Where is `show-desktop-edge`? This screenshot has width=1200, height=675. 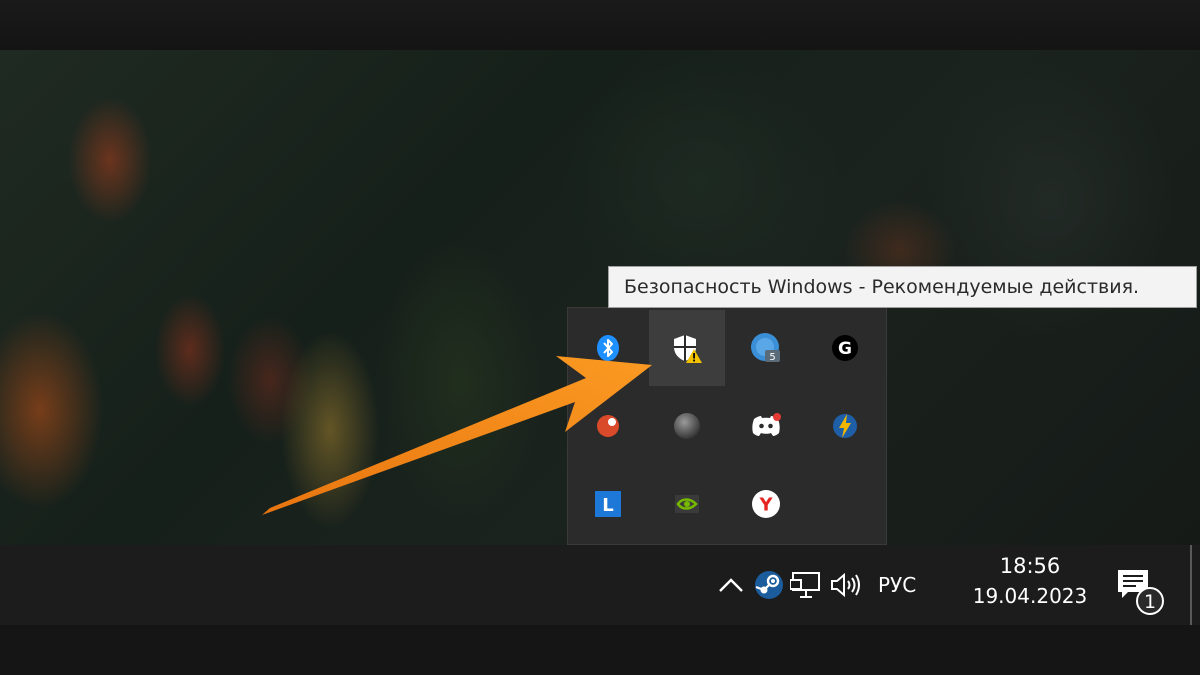
show-desktop-edge is located at coordinates (1191, 585).